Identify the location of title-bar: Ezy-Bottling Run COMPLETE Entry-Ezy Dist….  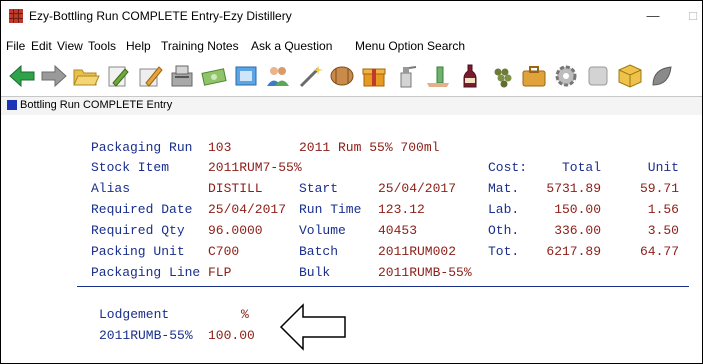
(351, 16).